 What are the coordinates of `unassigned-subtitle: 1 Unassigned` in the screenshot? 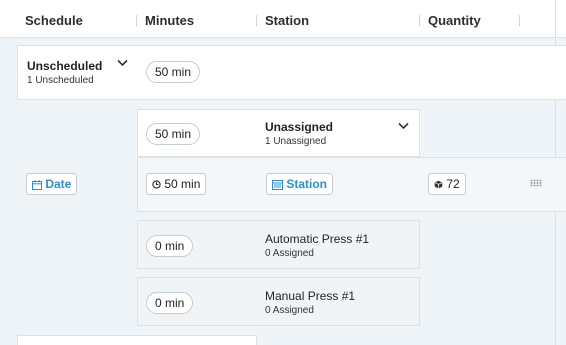 It's located at (296, 141).